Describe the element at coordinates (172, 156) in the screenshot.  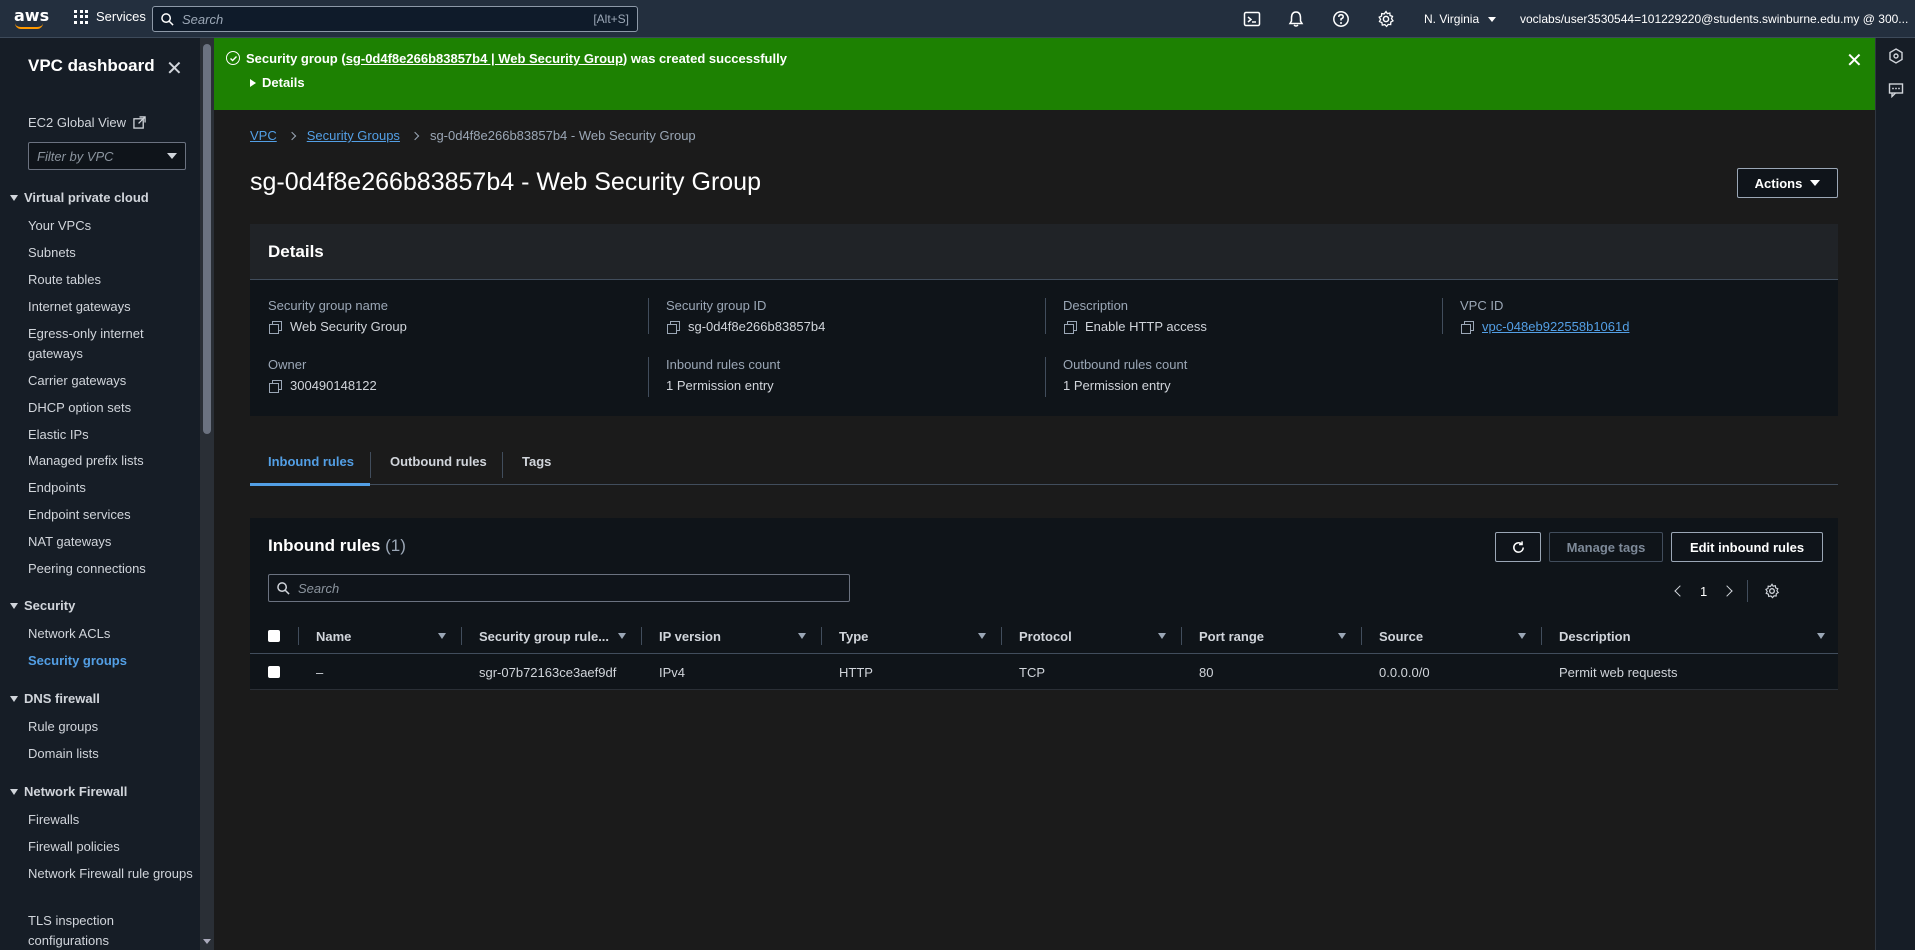
I see `caret-down-icon` at that location.